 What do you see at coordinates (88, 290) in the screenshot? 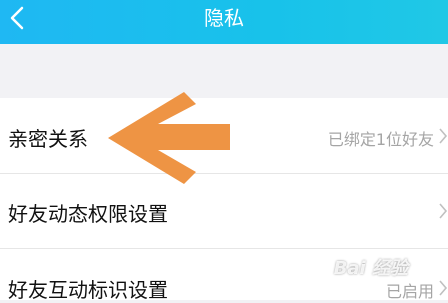
I see `row-label: 好友互动标识设置` at bounding box center [88, 290].